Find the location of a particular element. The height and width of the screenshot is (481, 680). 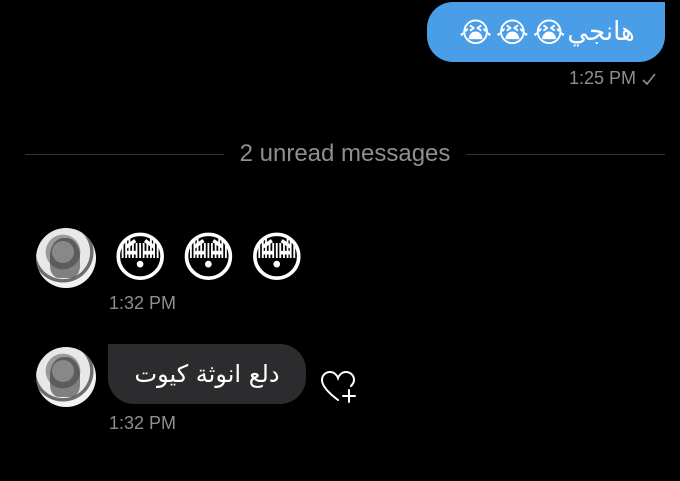

outgoing-timestamp: 1:25 PM is located at coordinates (602, 78).